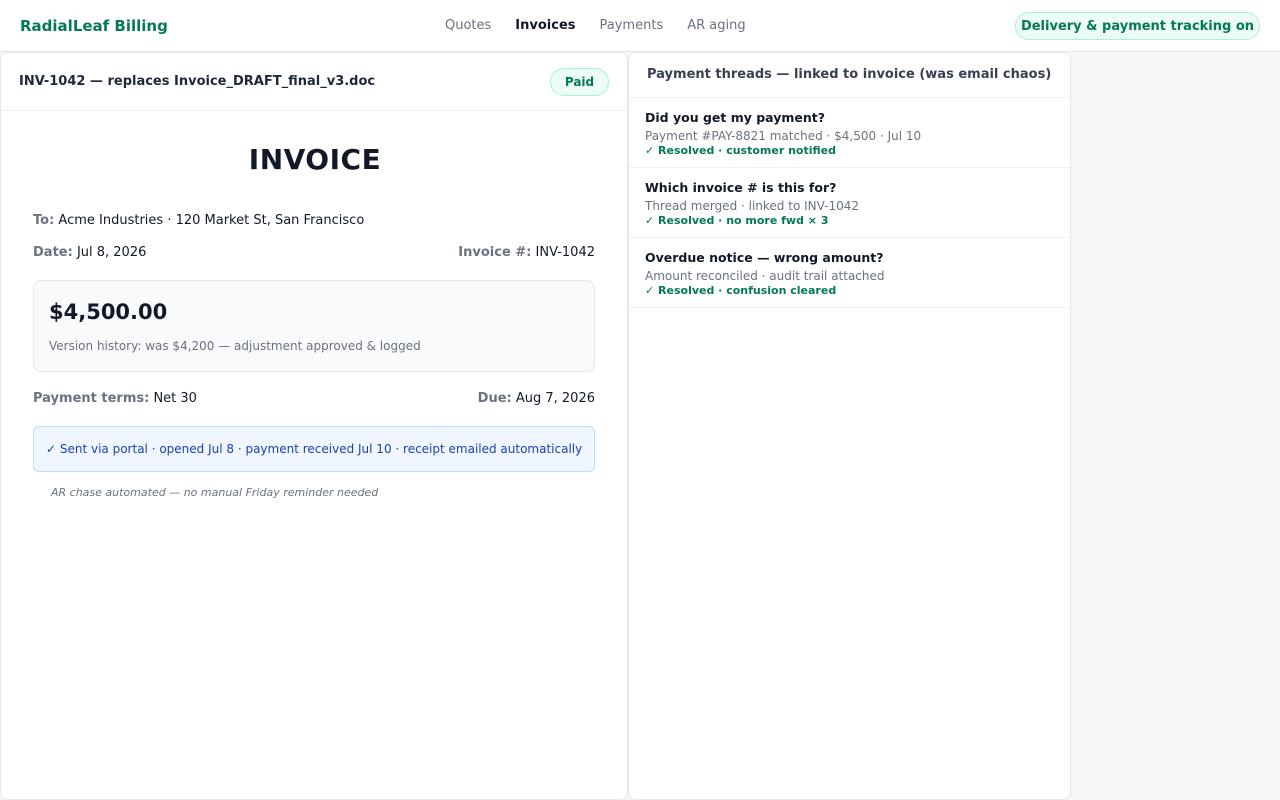  Describe the element at coordinates (752, 206) in the screenshot. I see `thread-detail: Thread merged · linked to INV-1042` at that location.